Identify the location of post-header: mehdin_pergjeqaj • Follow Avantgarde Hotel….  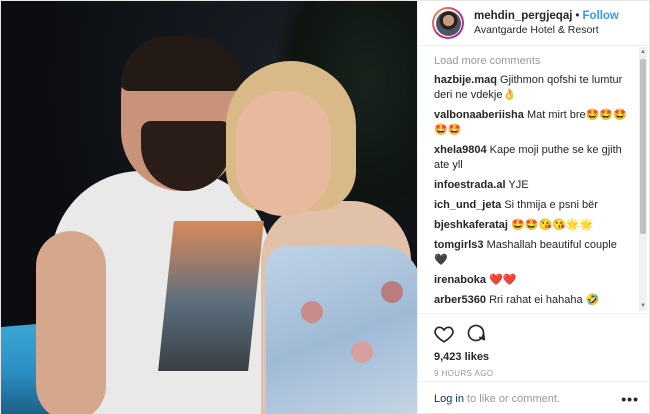
(533, 23).